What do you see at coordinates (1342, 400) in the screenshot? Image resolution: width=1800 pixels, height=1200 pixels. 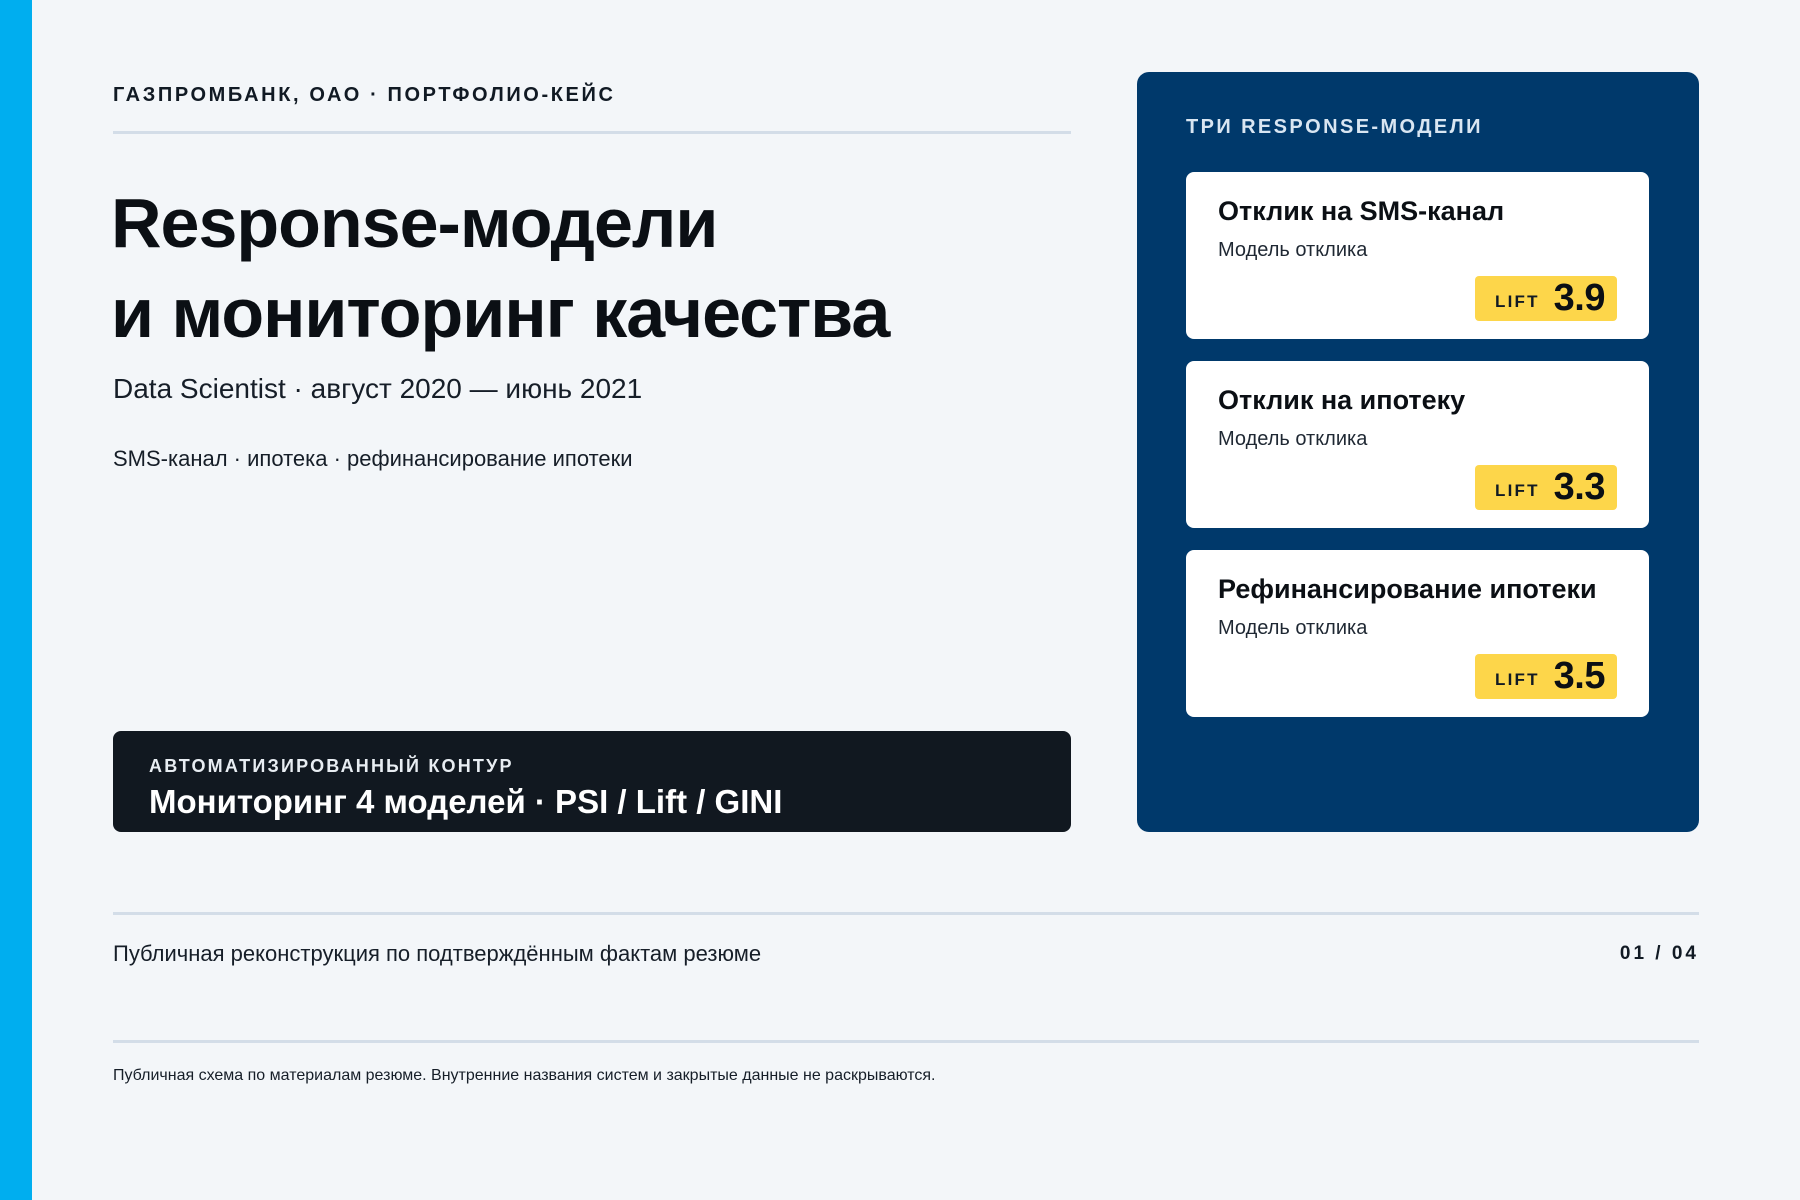 I see `card-title: Отклик на ипотеку` at bounding box center [1342, 400].